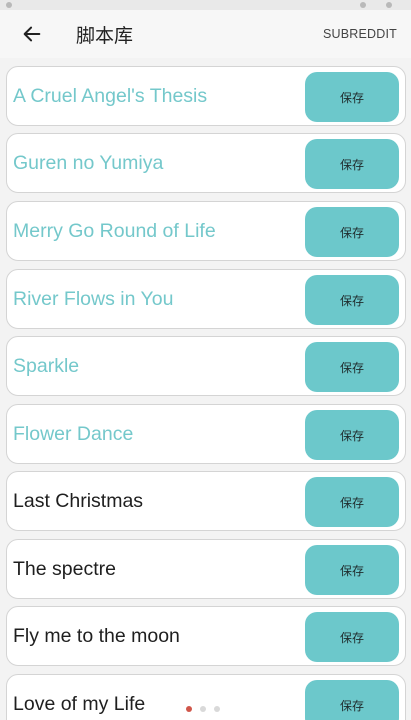  What do you see at coordinates (206, 299) in the screenshot?
I see `list-item: River Flows in You 保存` at bounding box center [206, 299].